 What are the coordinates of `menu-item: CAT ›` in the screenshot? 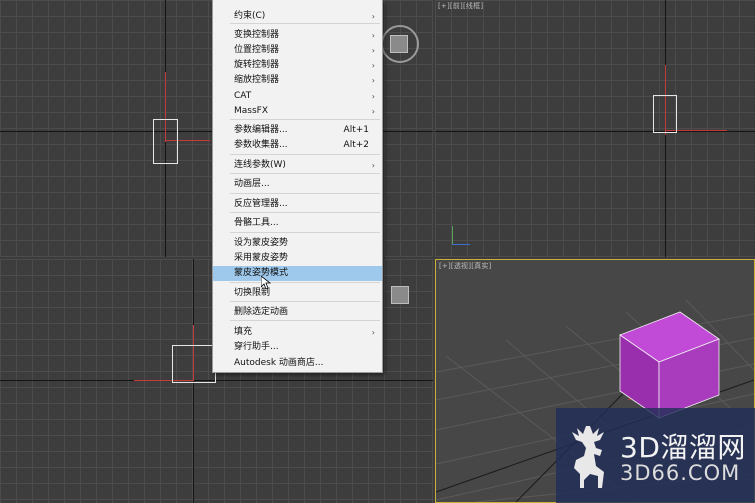 It's located at (297, 96).